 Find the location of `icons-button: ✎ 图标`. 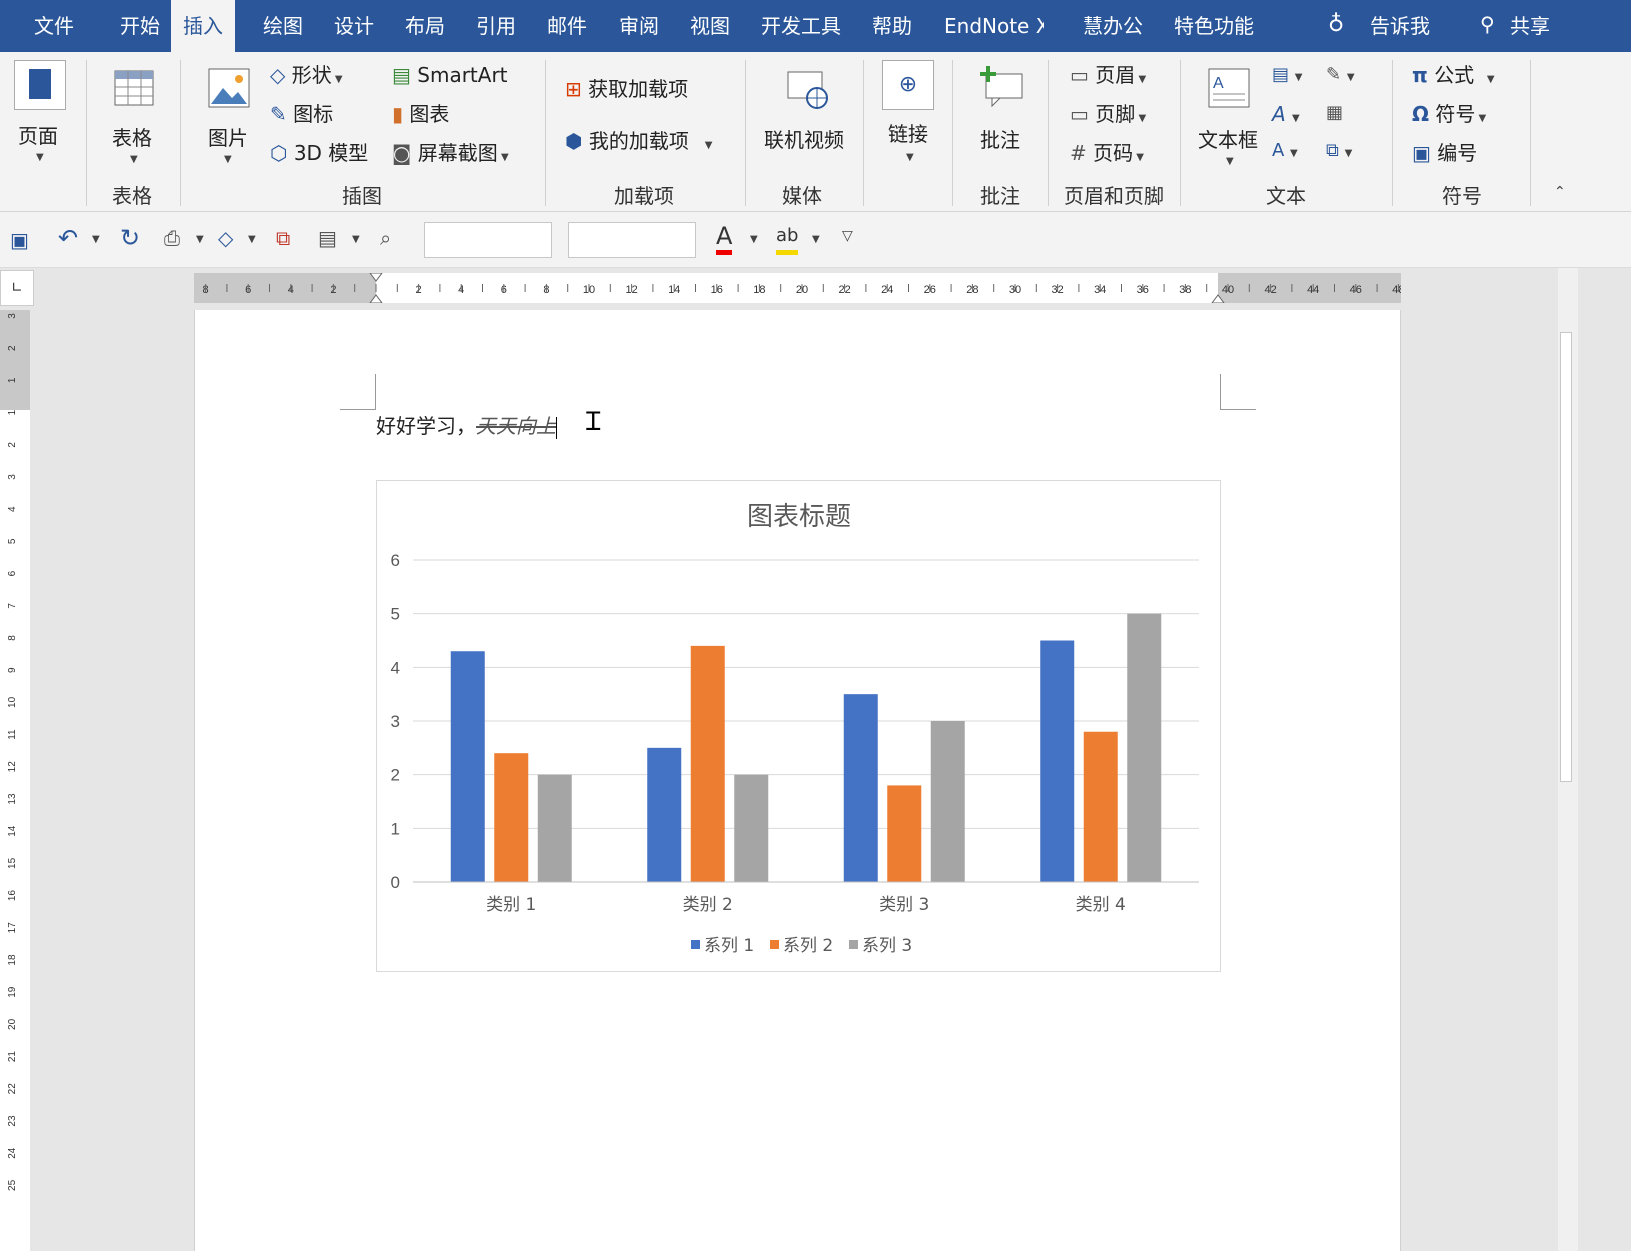

icons-button: ✎ 图标 is located at coordinates (301, 114).